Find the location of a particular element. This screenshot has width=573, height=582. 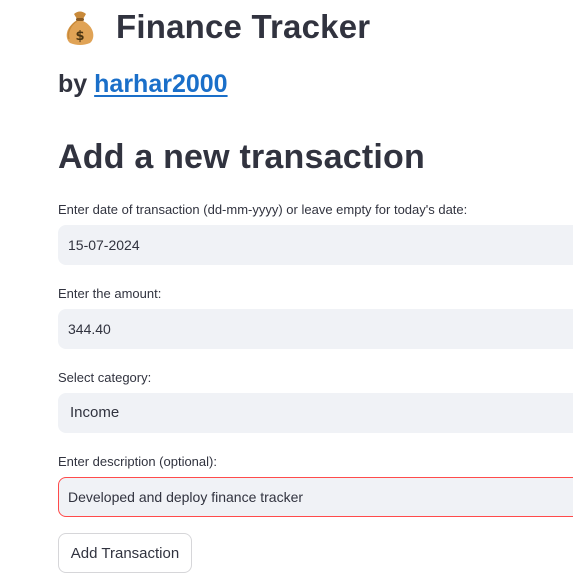

date-field: 15-07-2024 is located at coordinates (315, 245).